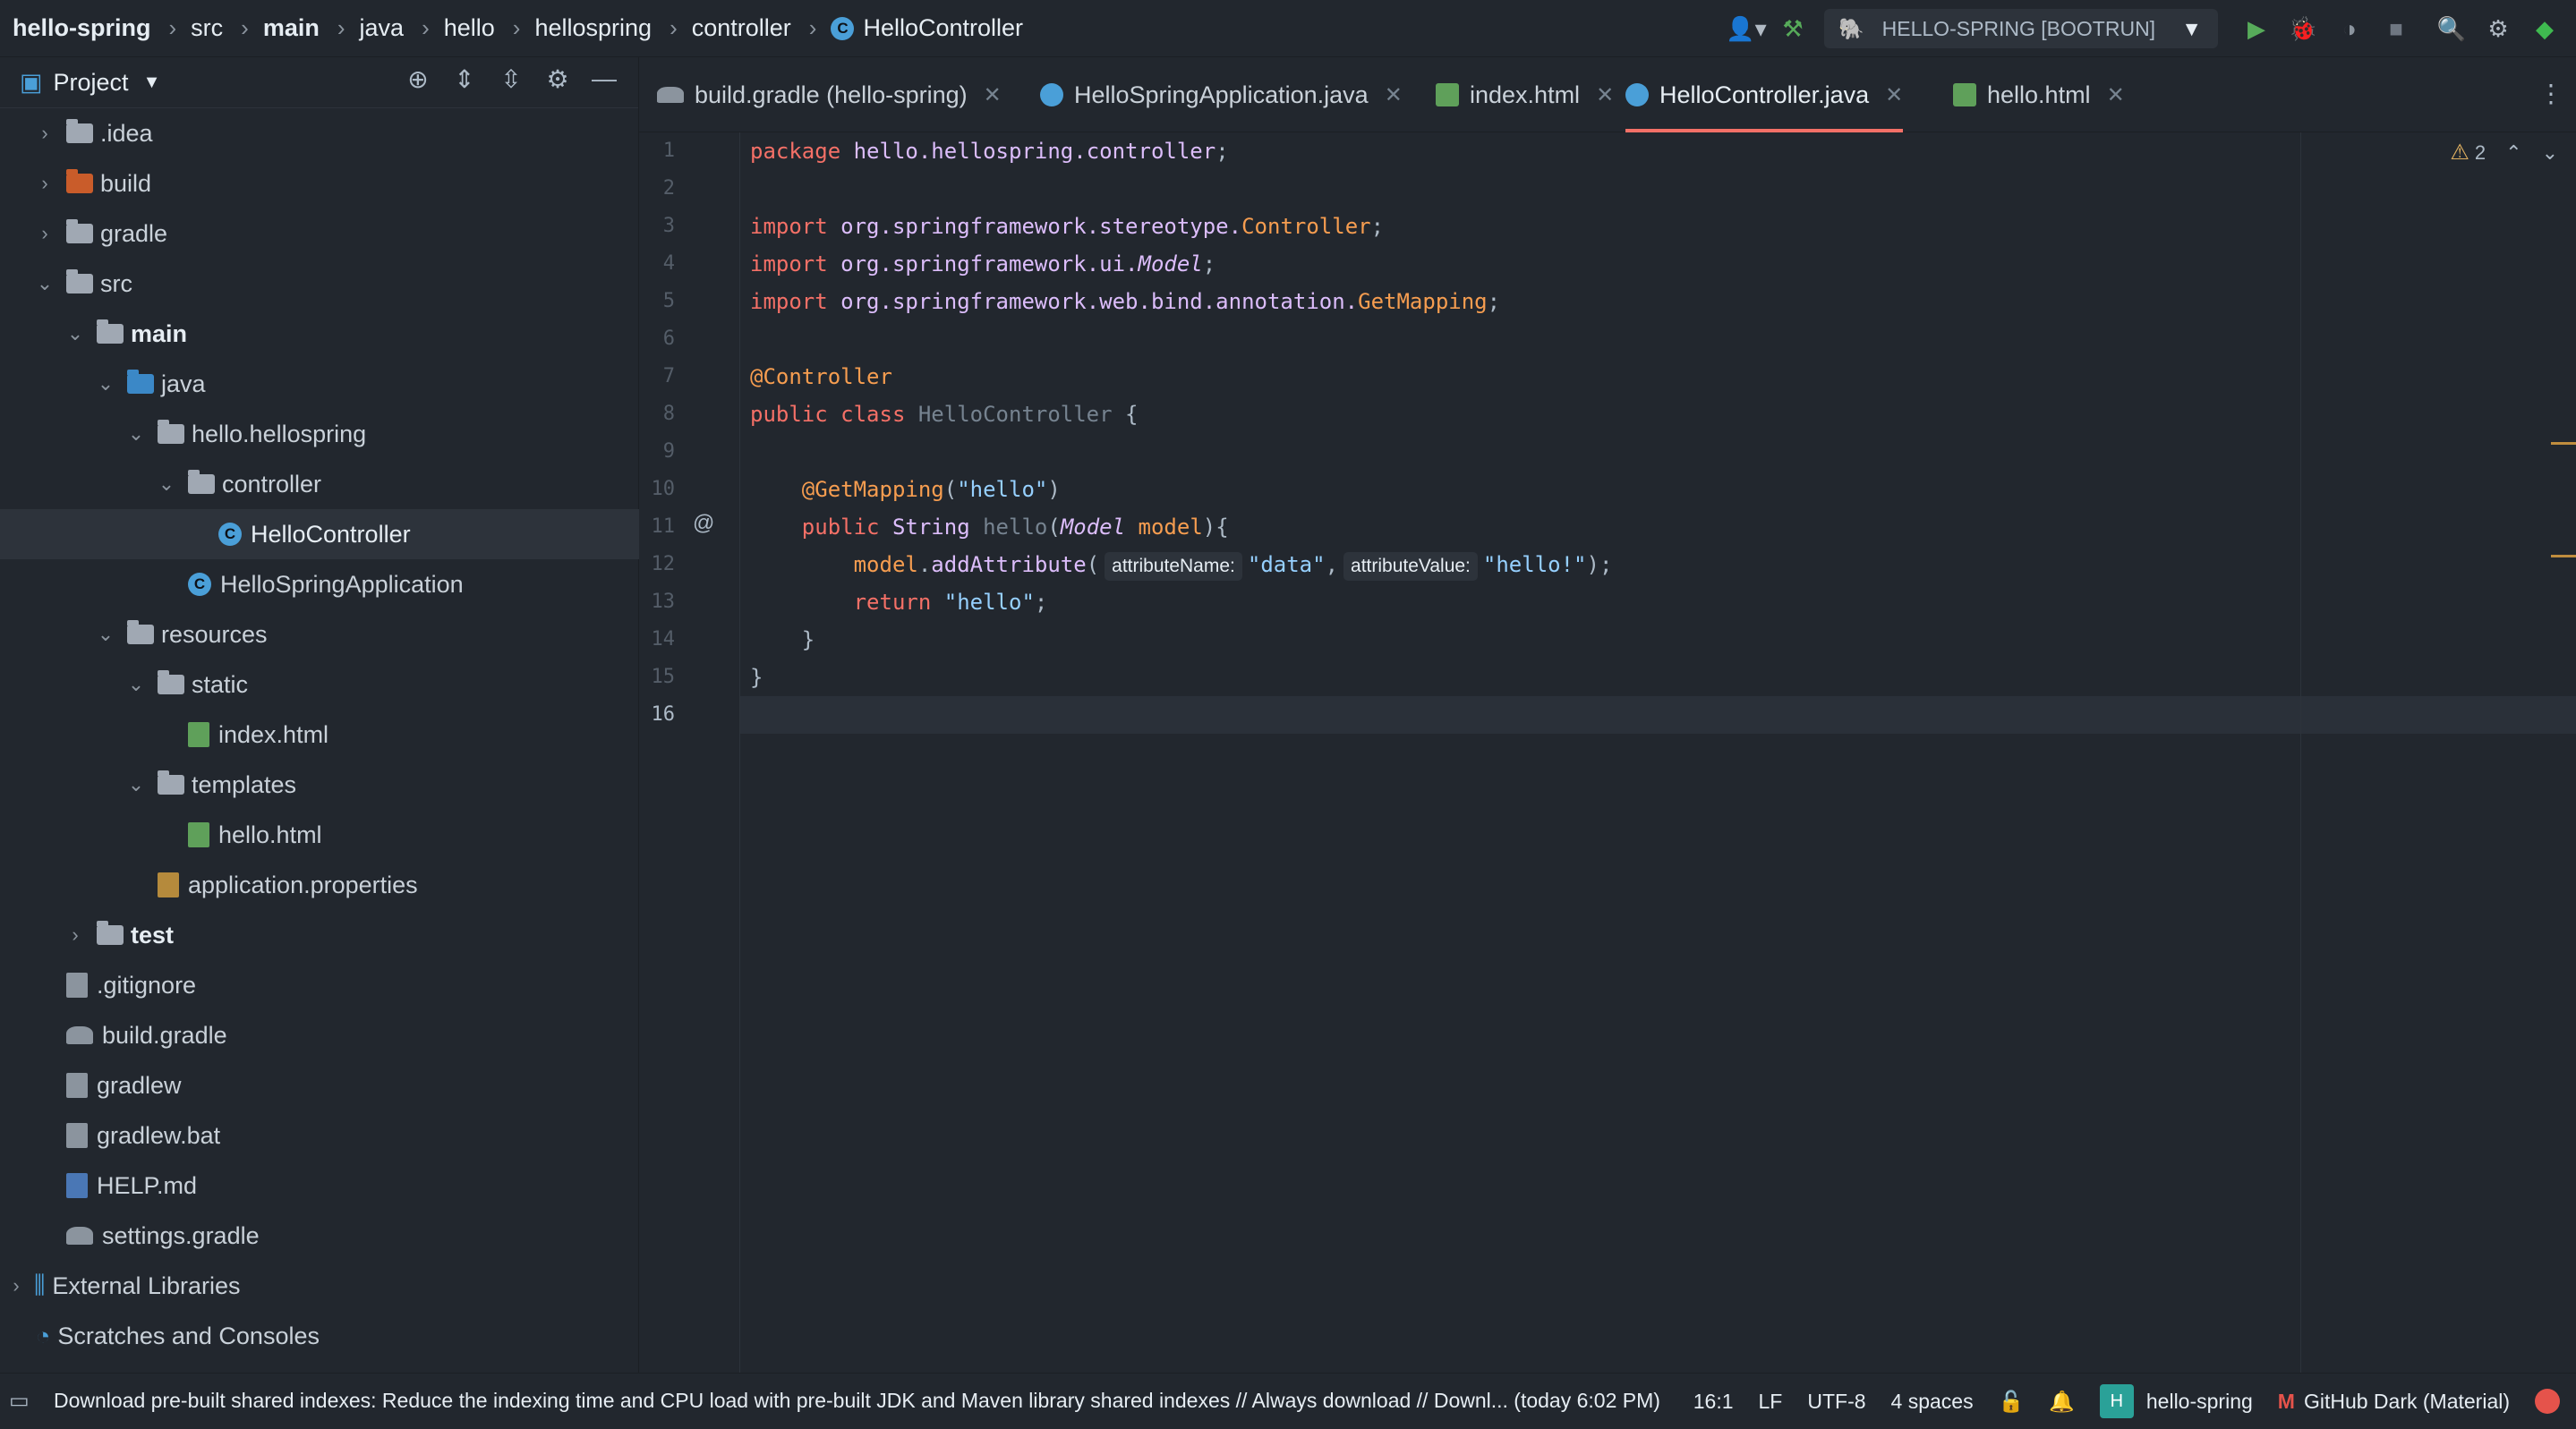 The height and width of the screenshot is (1429, 2576). I want to click on theme-widget: M GitHub Dark (Material), so click(2394, 1402).